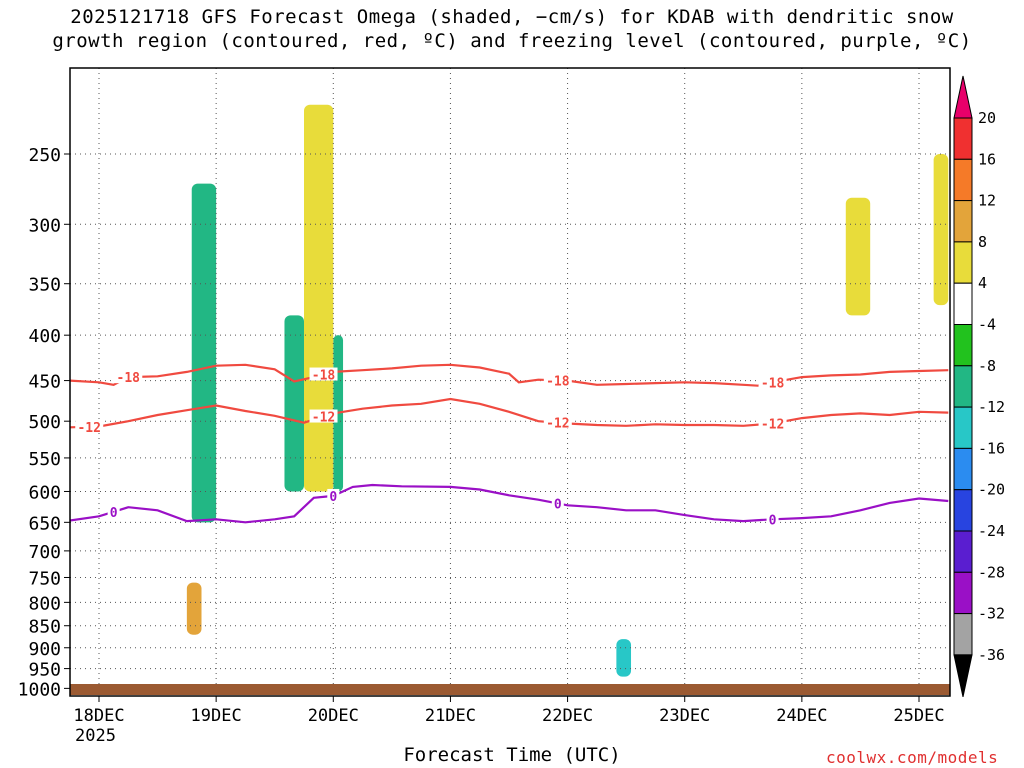 This screenshot has width=1024, height=768. I want to click on contour-label--18-1: -18, so click(324, 376).